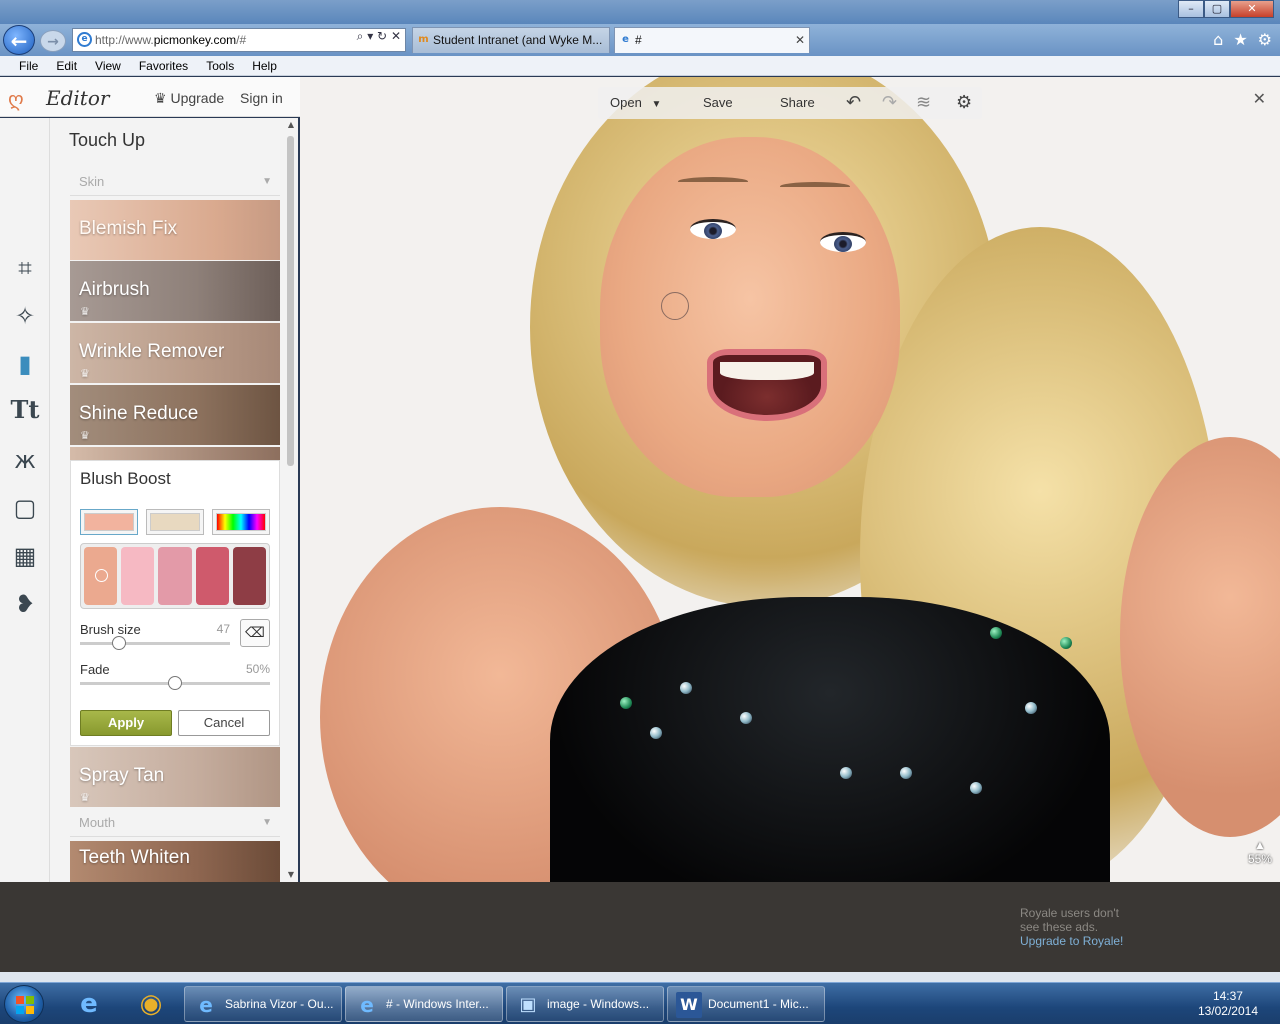 The image size is (1280, 1024). What do you see at coordinates (370, 36) in the screenshot?
I see `dropdown-icon: ▾` at bounding box center [370, 36].